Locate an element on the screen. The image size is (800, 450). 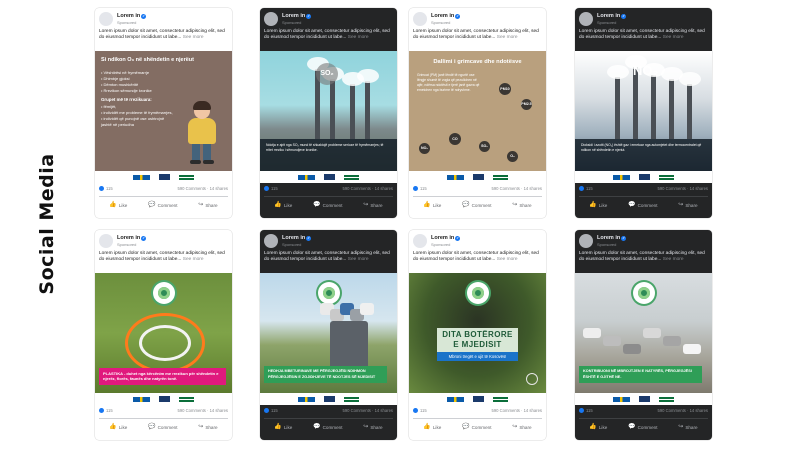
partner-logo-icon is located at coordinates (164, 177).